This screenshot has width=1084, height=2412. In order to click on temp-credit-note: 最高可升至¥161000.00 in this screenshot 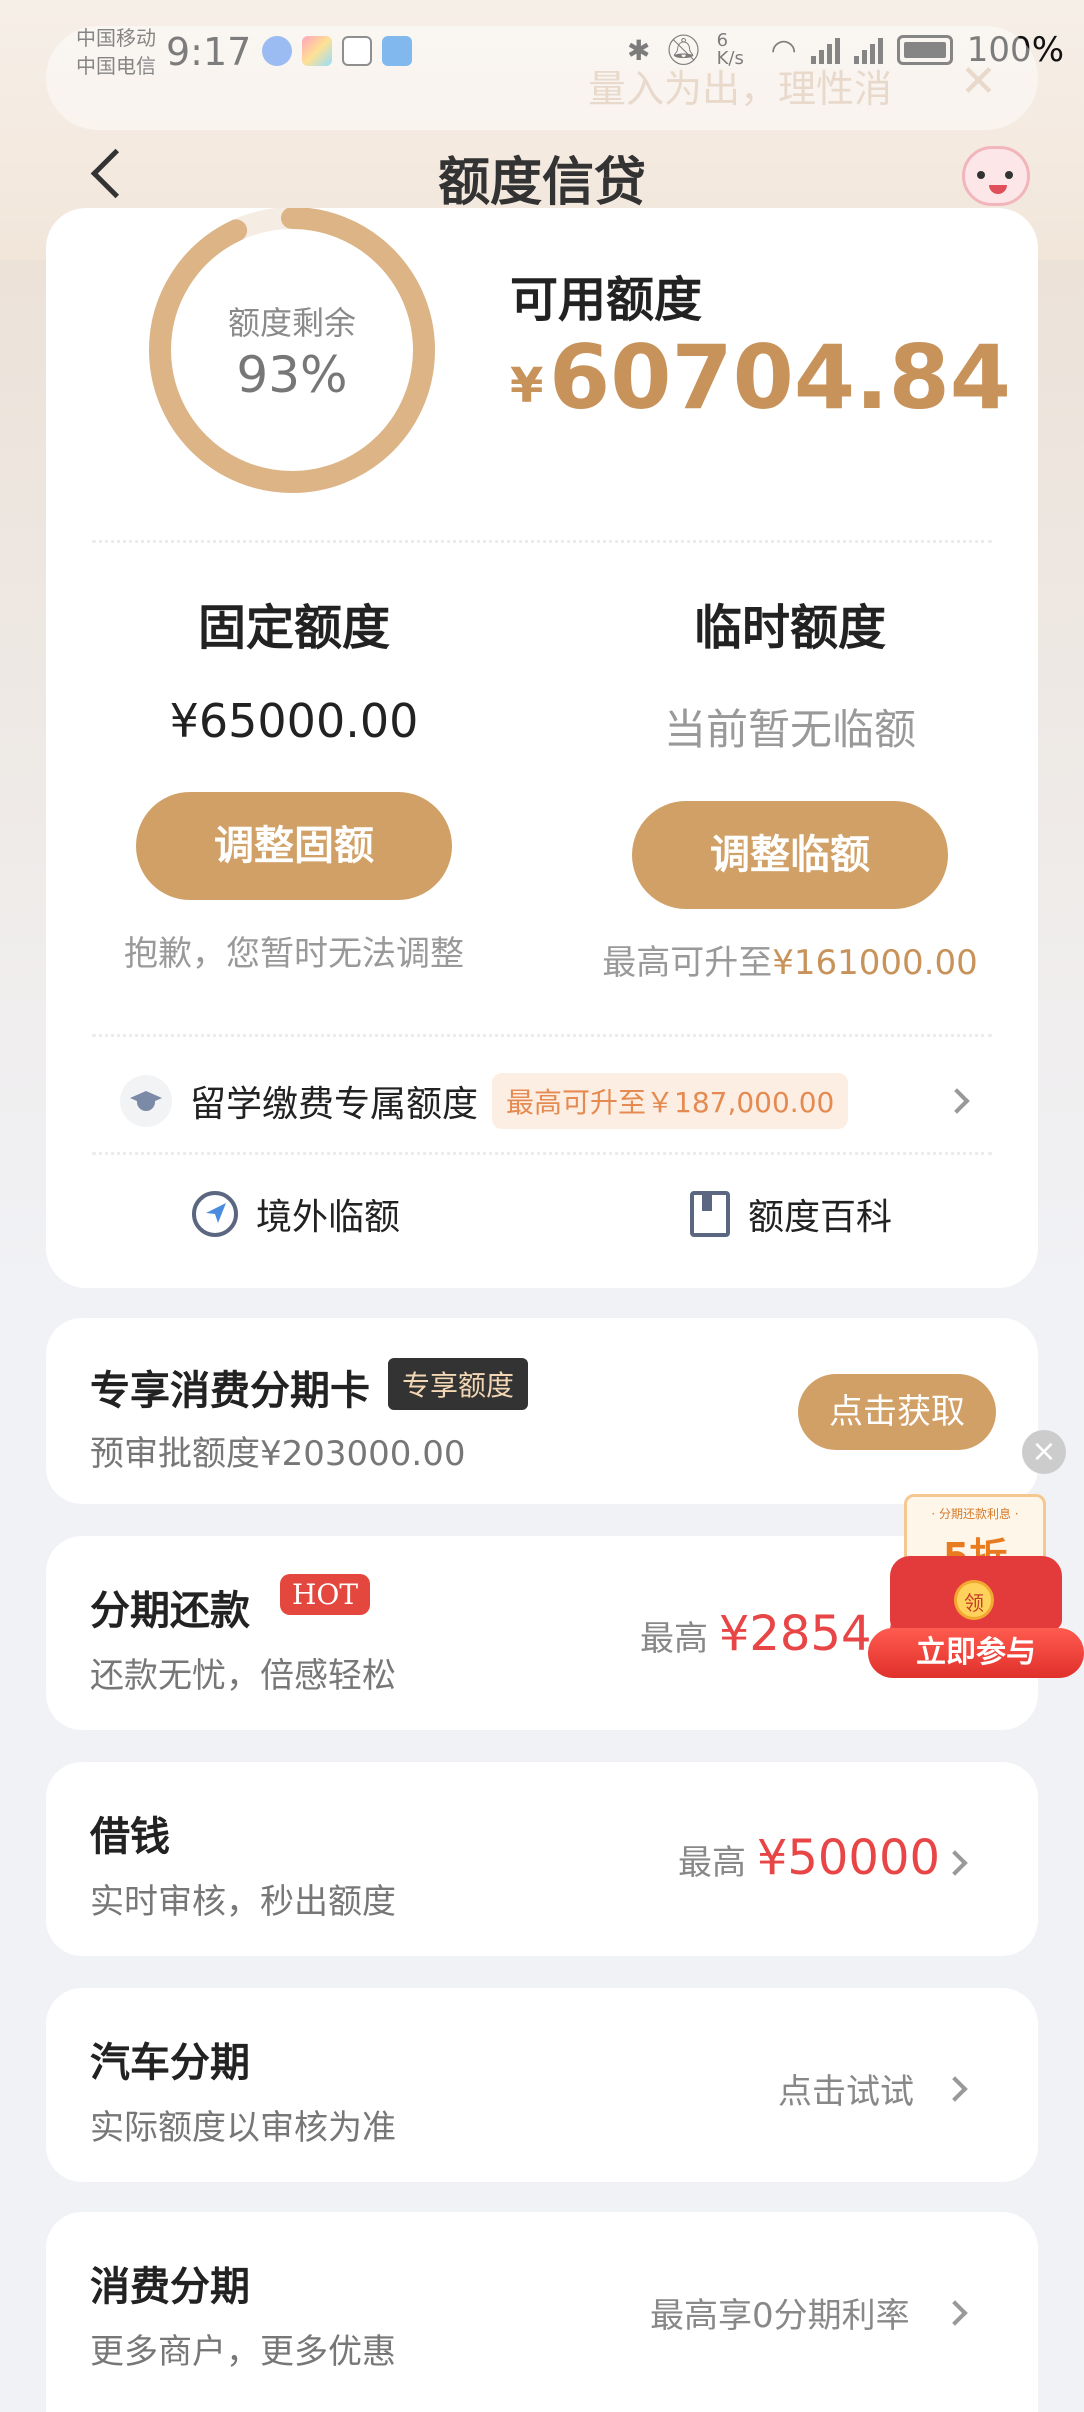, I will do `click(790, 959)`.